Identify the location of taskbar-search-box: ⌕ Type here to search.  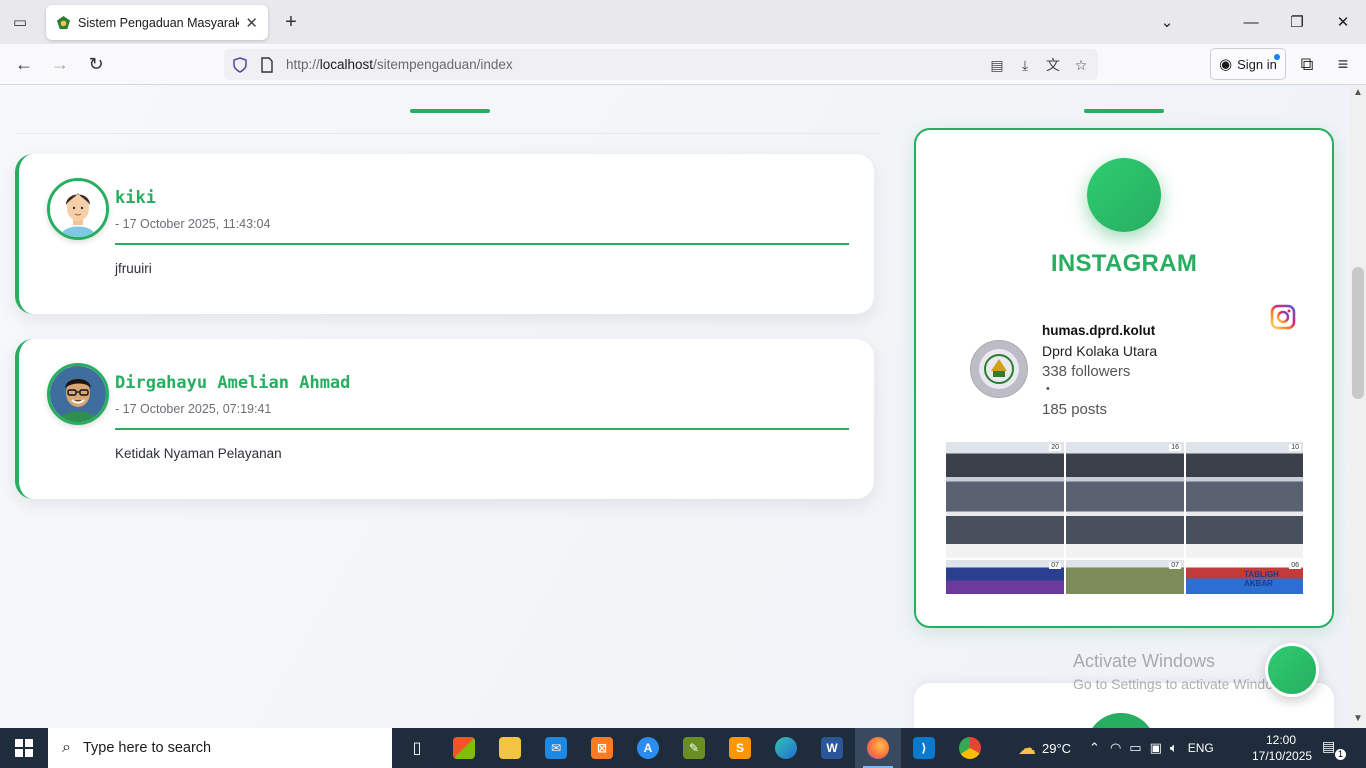
(220, 748).